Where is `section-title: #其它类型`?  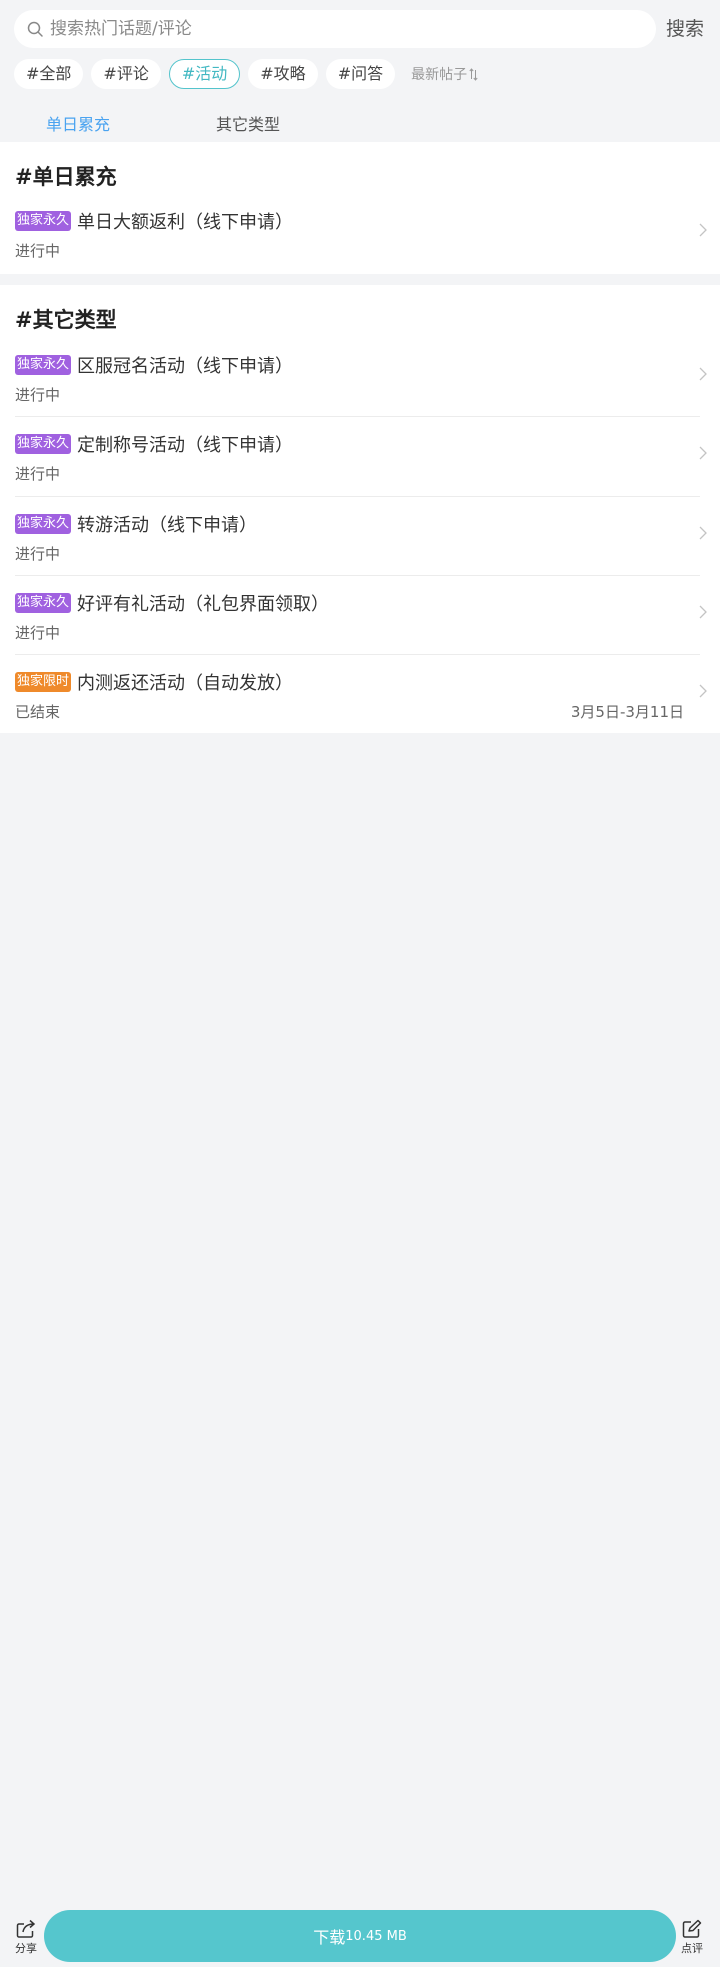 section-title: #其它类型 is located at coordinates (66, 320).